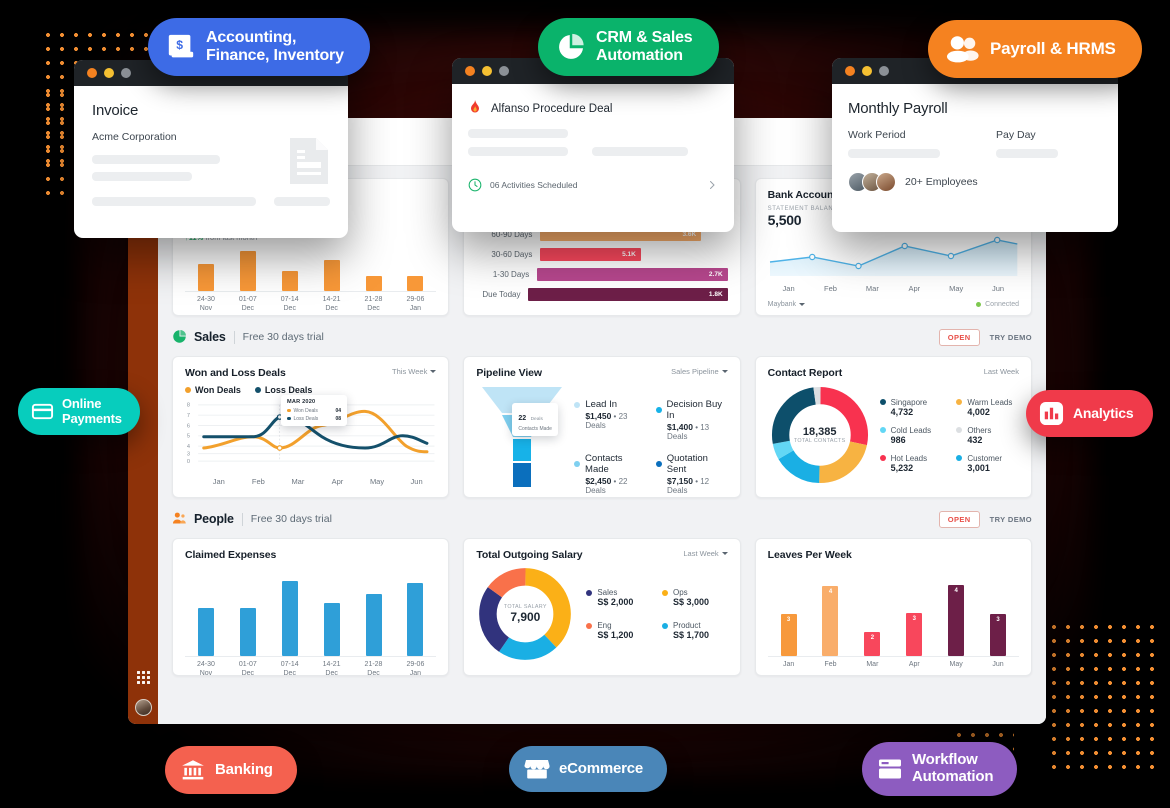 The height and width of the screenshot is (808, 1170). What do you see at coordinates (679, 481) in the screenshot?
I see `stage-amount: $7,150` at bounding box center [679, 481].